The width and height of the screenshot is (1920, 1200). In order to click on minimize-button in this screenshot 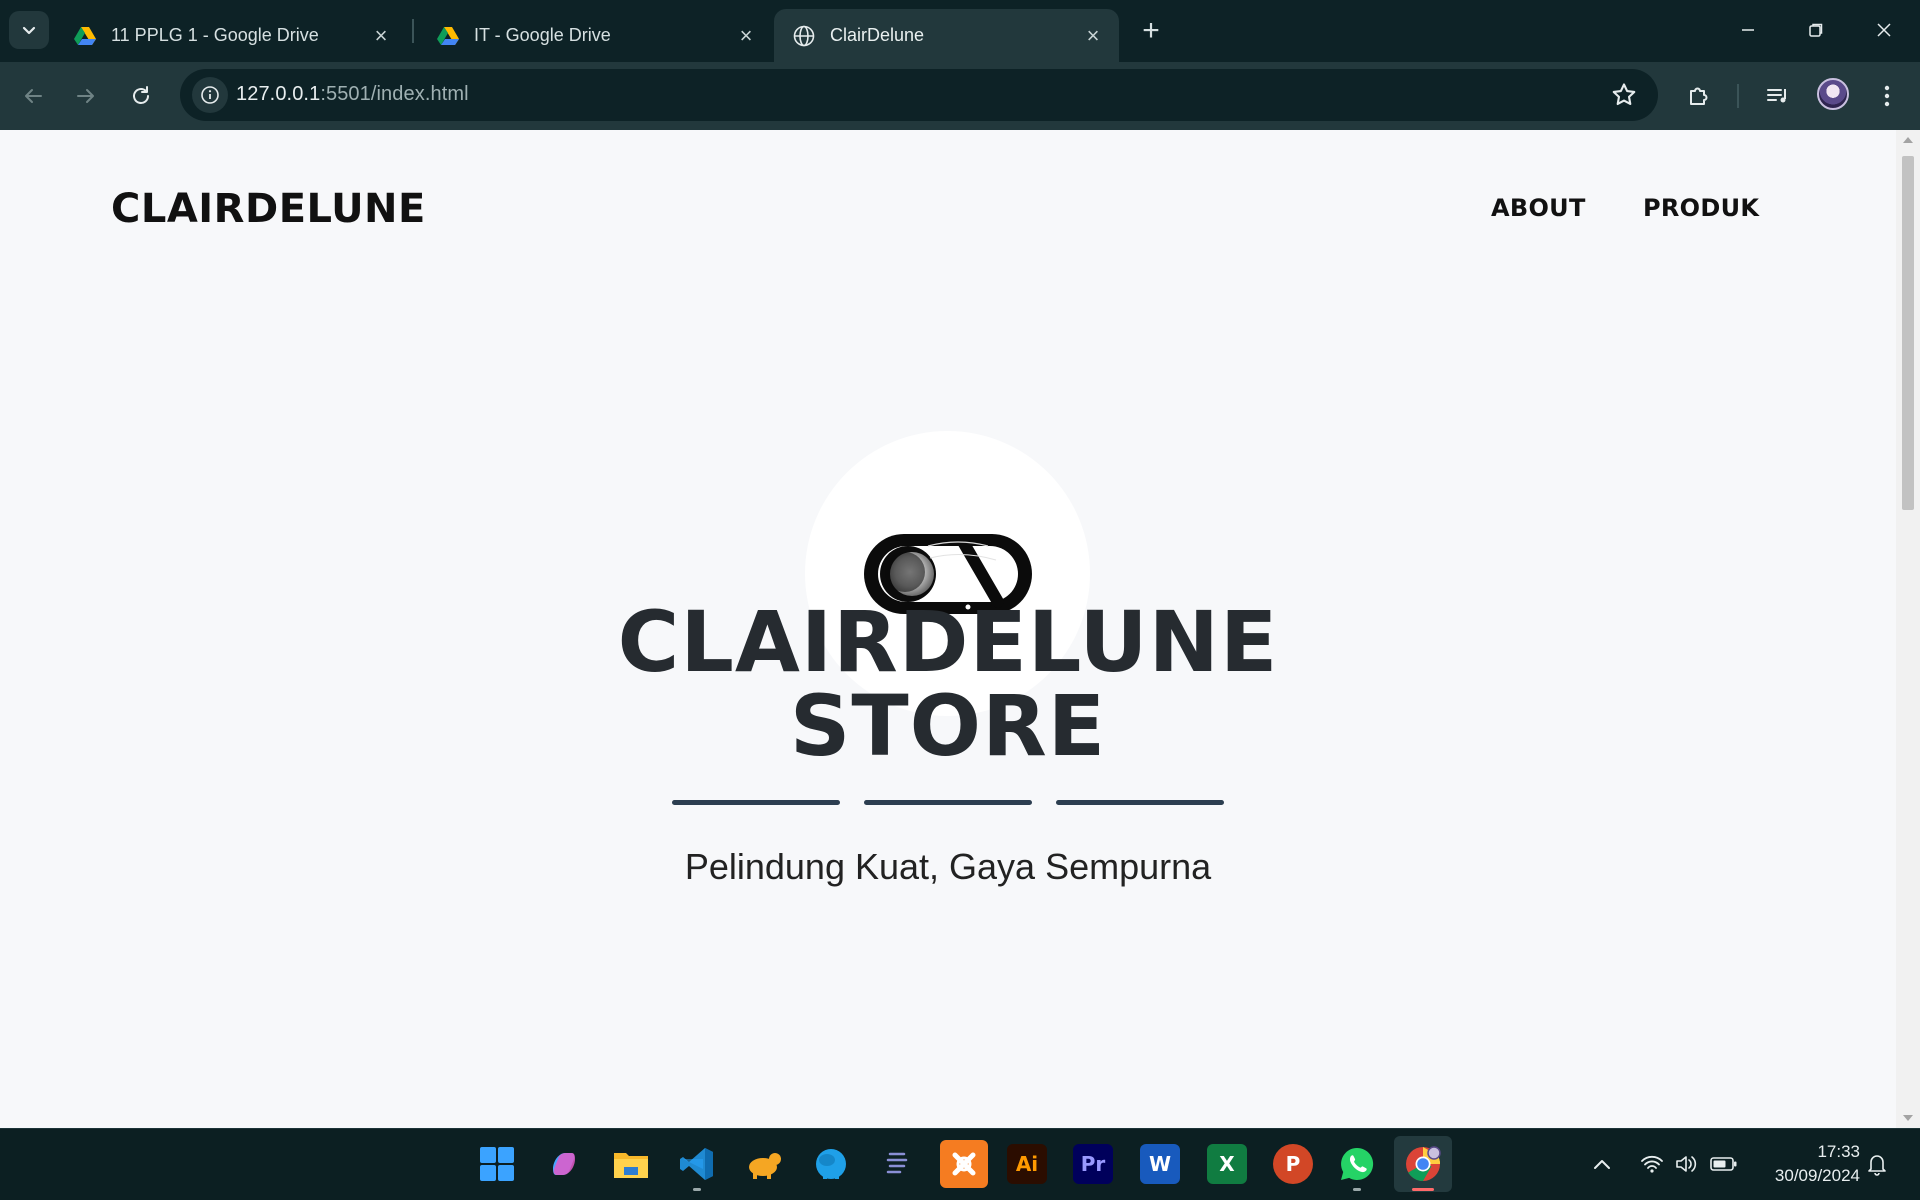, I will do `click(1748, 30)`.